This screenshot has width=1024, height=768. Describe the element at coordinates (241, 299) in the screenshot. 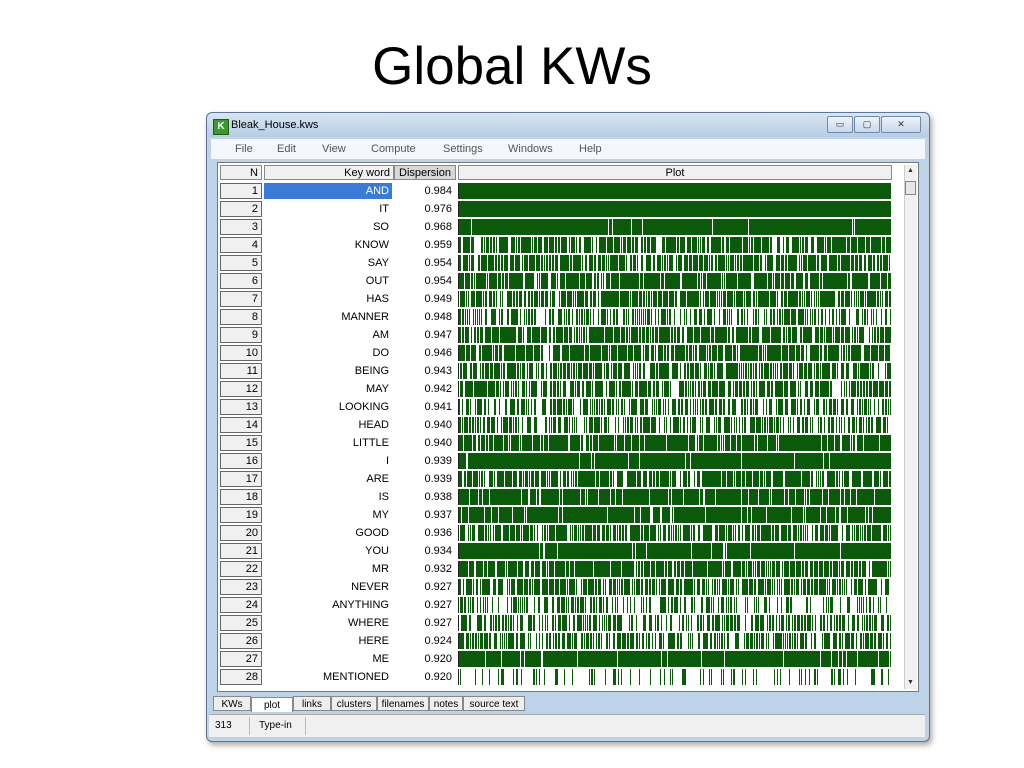

I see `row-number: 7` at that location.